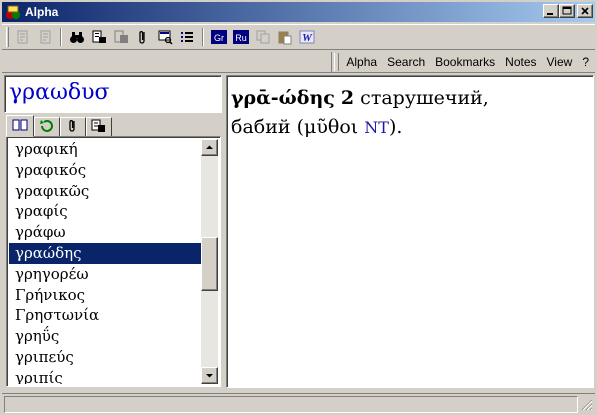 The height and width of the screenshot is (415, 597). Describe the element at coordinates (7, 37) in the screenshot. I see `toolbar-grip` at that location.